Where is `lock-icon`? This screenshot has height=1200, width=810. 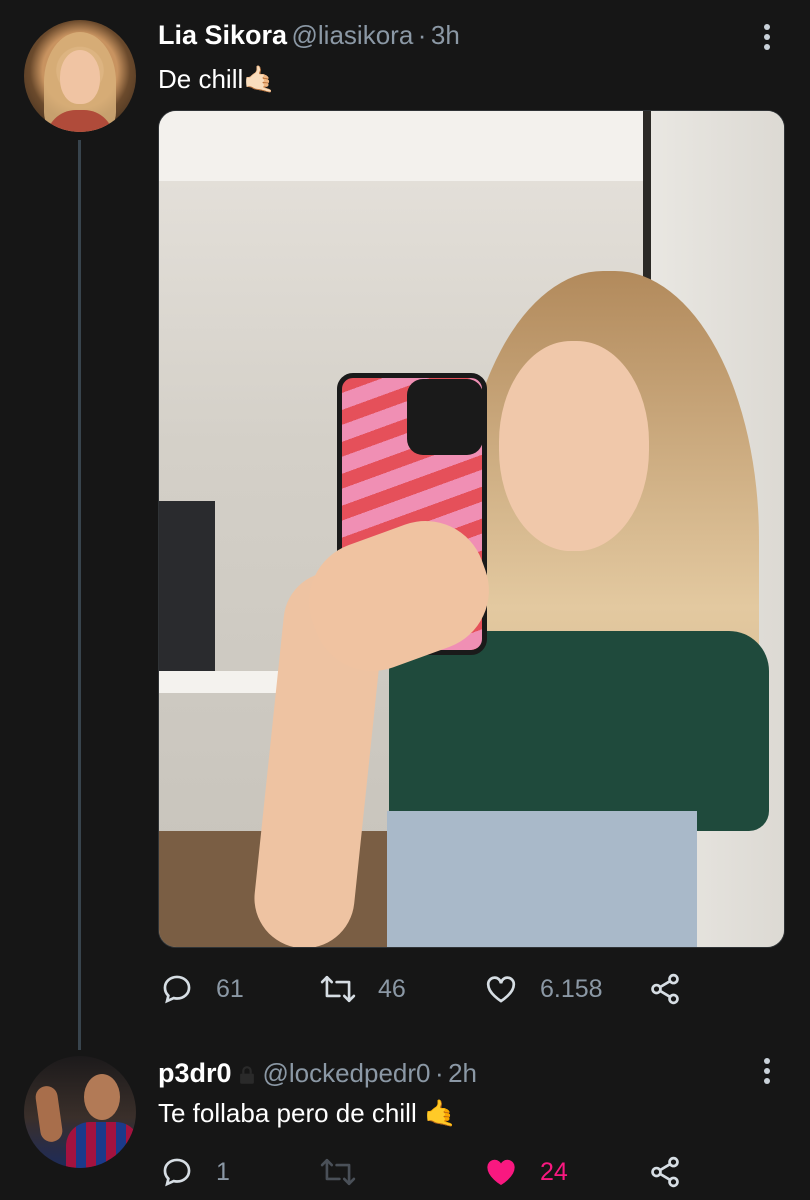 lock-icon is located at coordinates (247, 1077).